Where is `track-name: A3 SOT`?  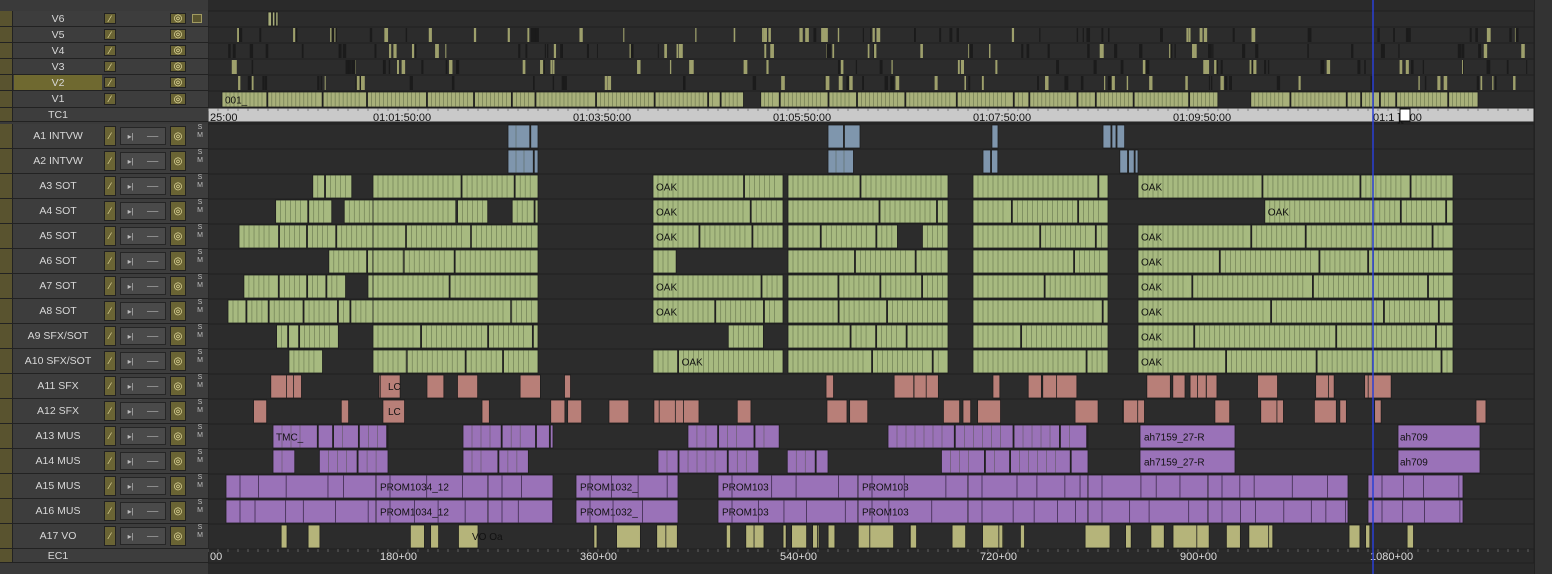 track-name: A3 SOT is located at coordinates (58, 186).